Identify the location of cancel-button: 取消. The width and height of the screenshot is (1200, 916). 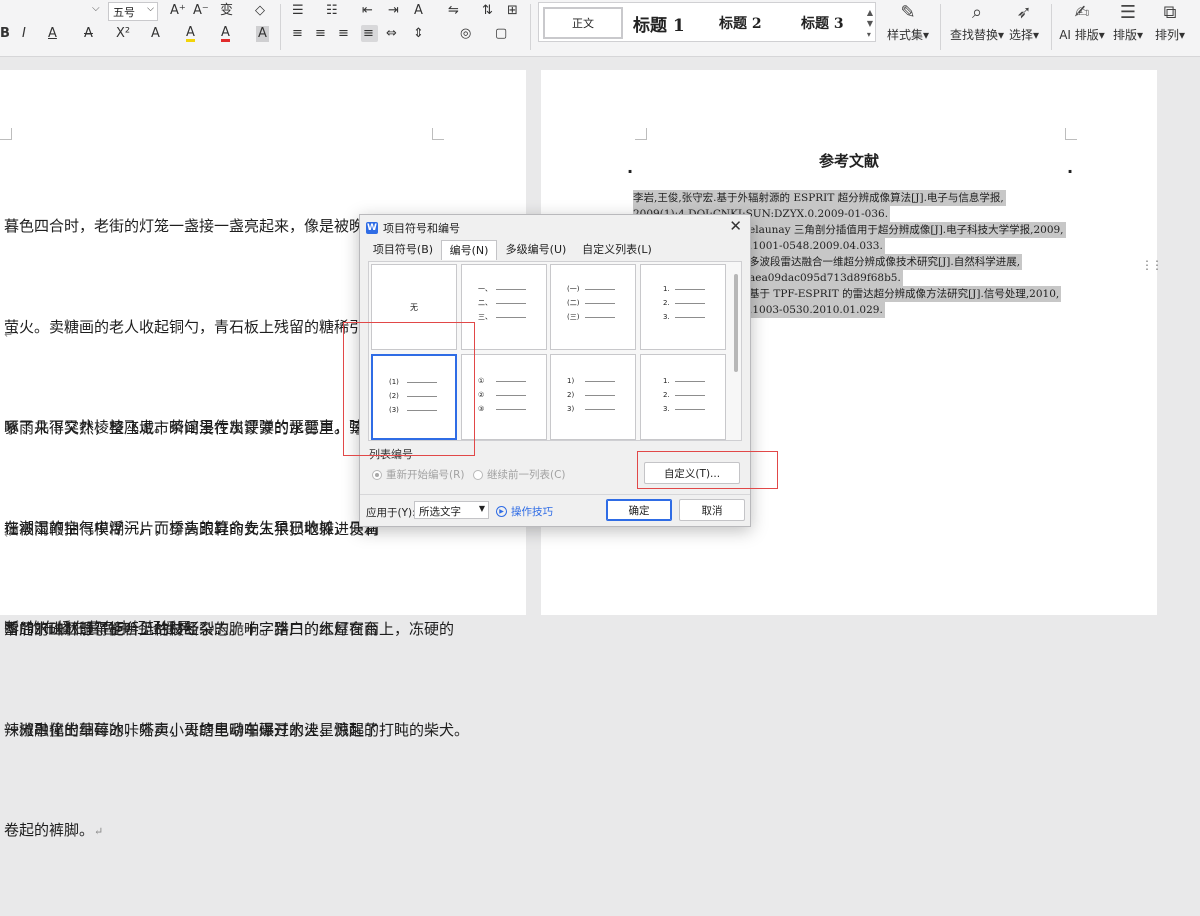
(712, 510).